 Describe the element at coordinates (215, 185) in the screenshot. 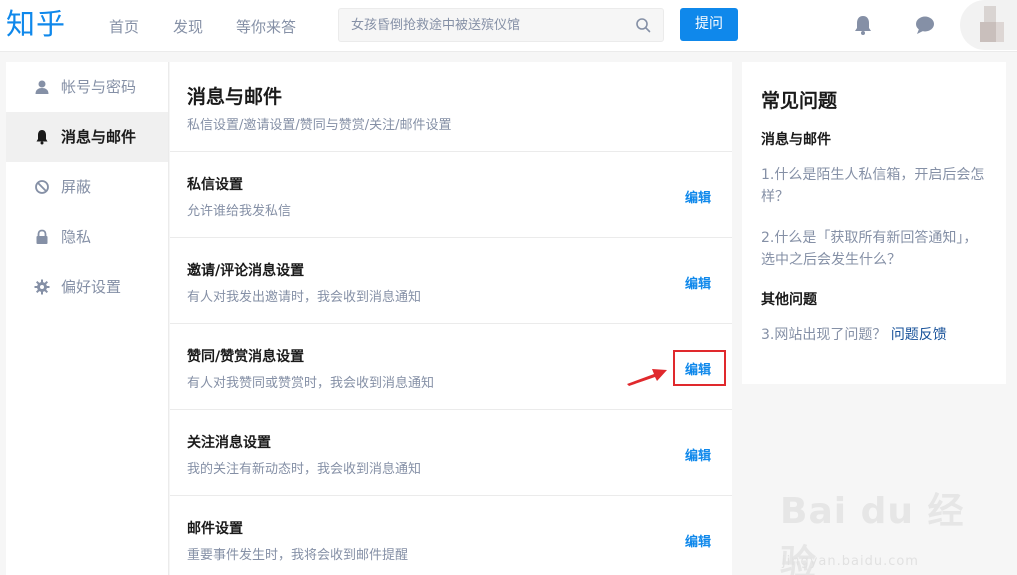

I see `row-title: 私信设置` at that location.